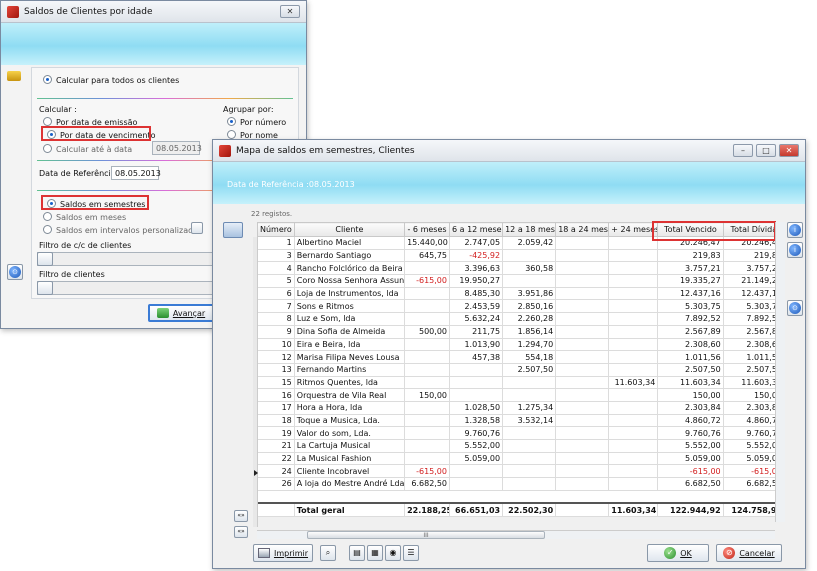  Describe the element at coordinates (529, 344) in the screenshot. I see `table-cell: 1.294,70` at that location.